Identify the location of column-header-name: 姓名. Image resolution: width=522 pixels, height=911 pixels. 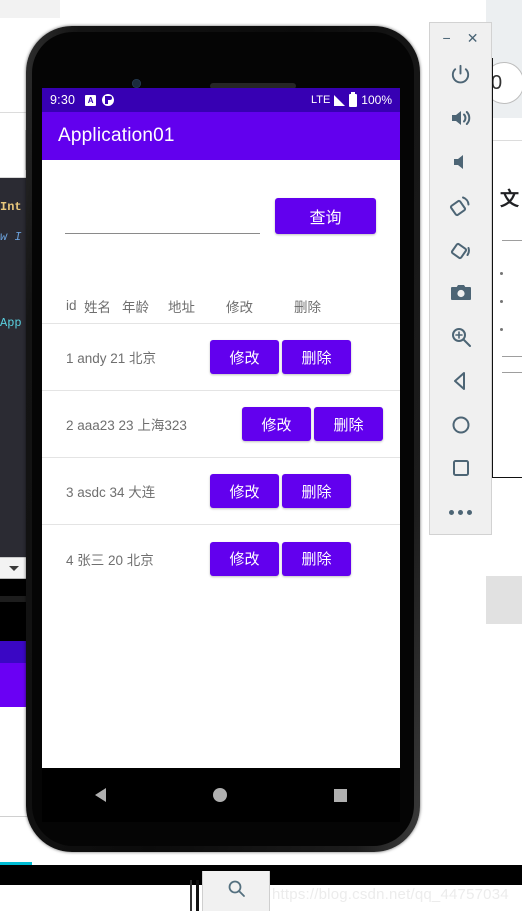
(97, 307).